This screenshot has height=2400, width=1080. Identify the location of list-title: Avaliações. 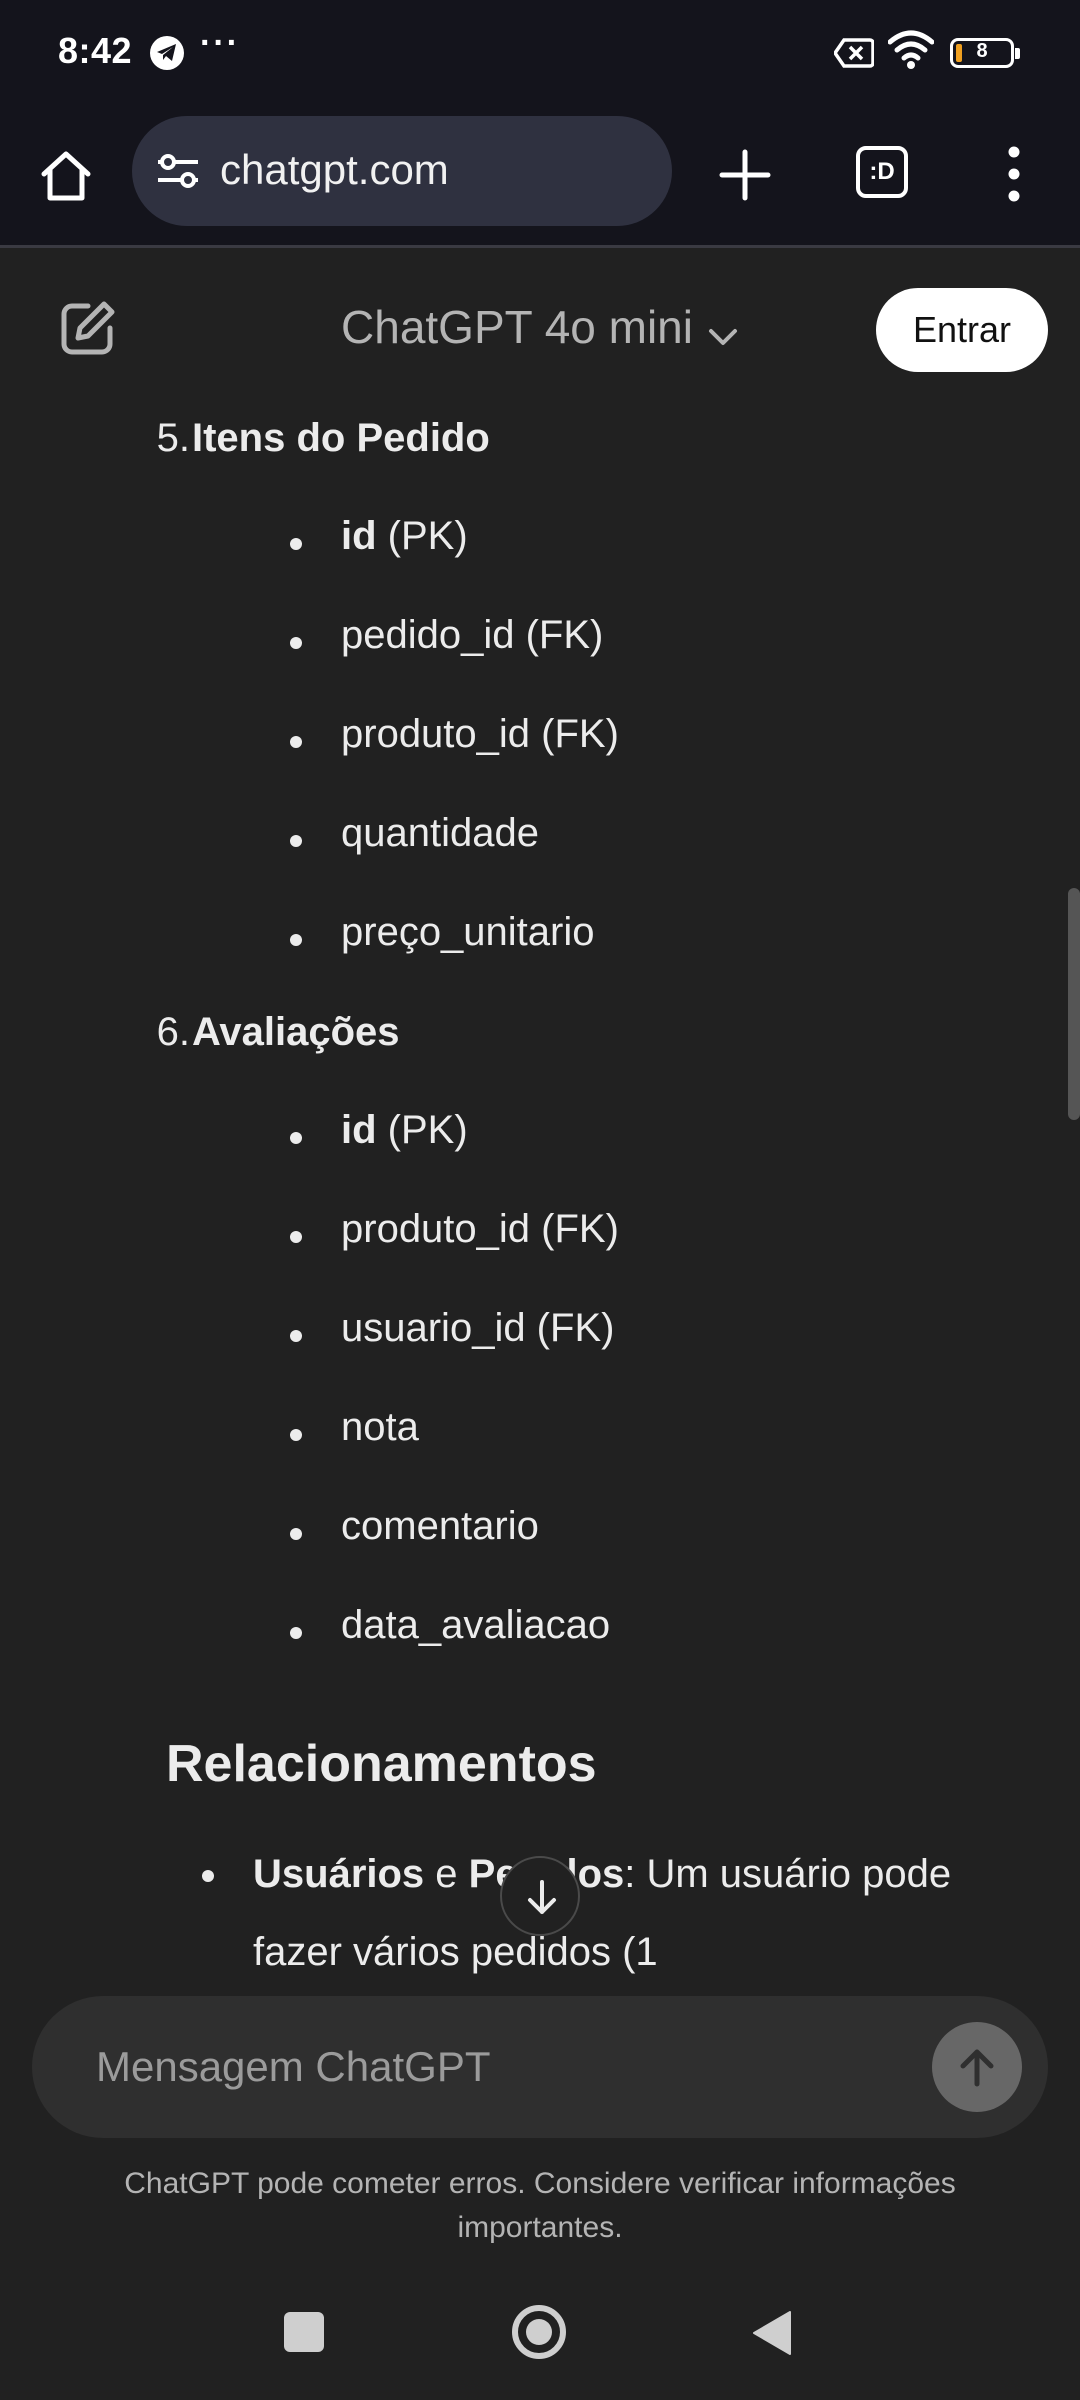
(296, 1032).